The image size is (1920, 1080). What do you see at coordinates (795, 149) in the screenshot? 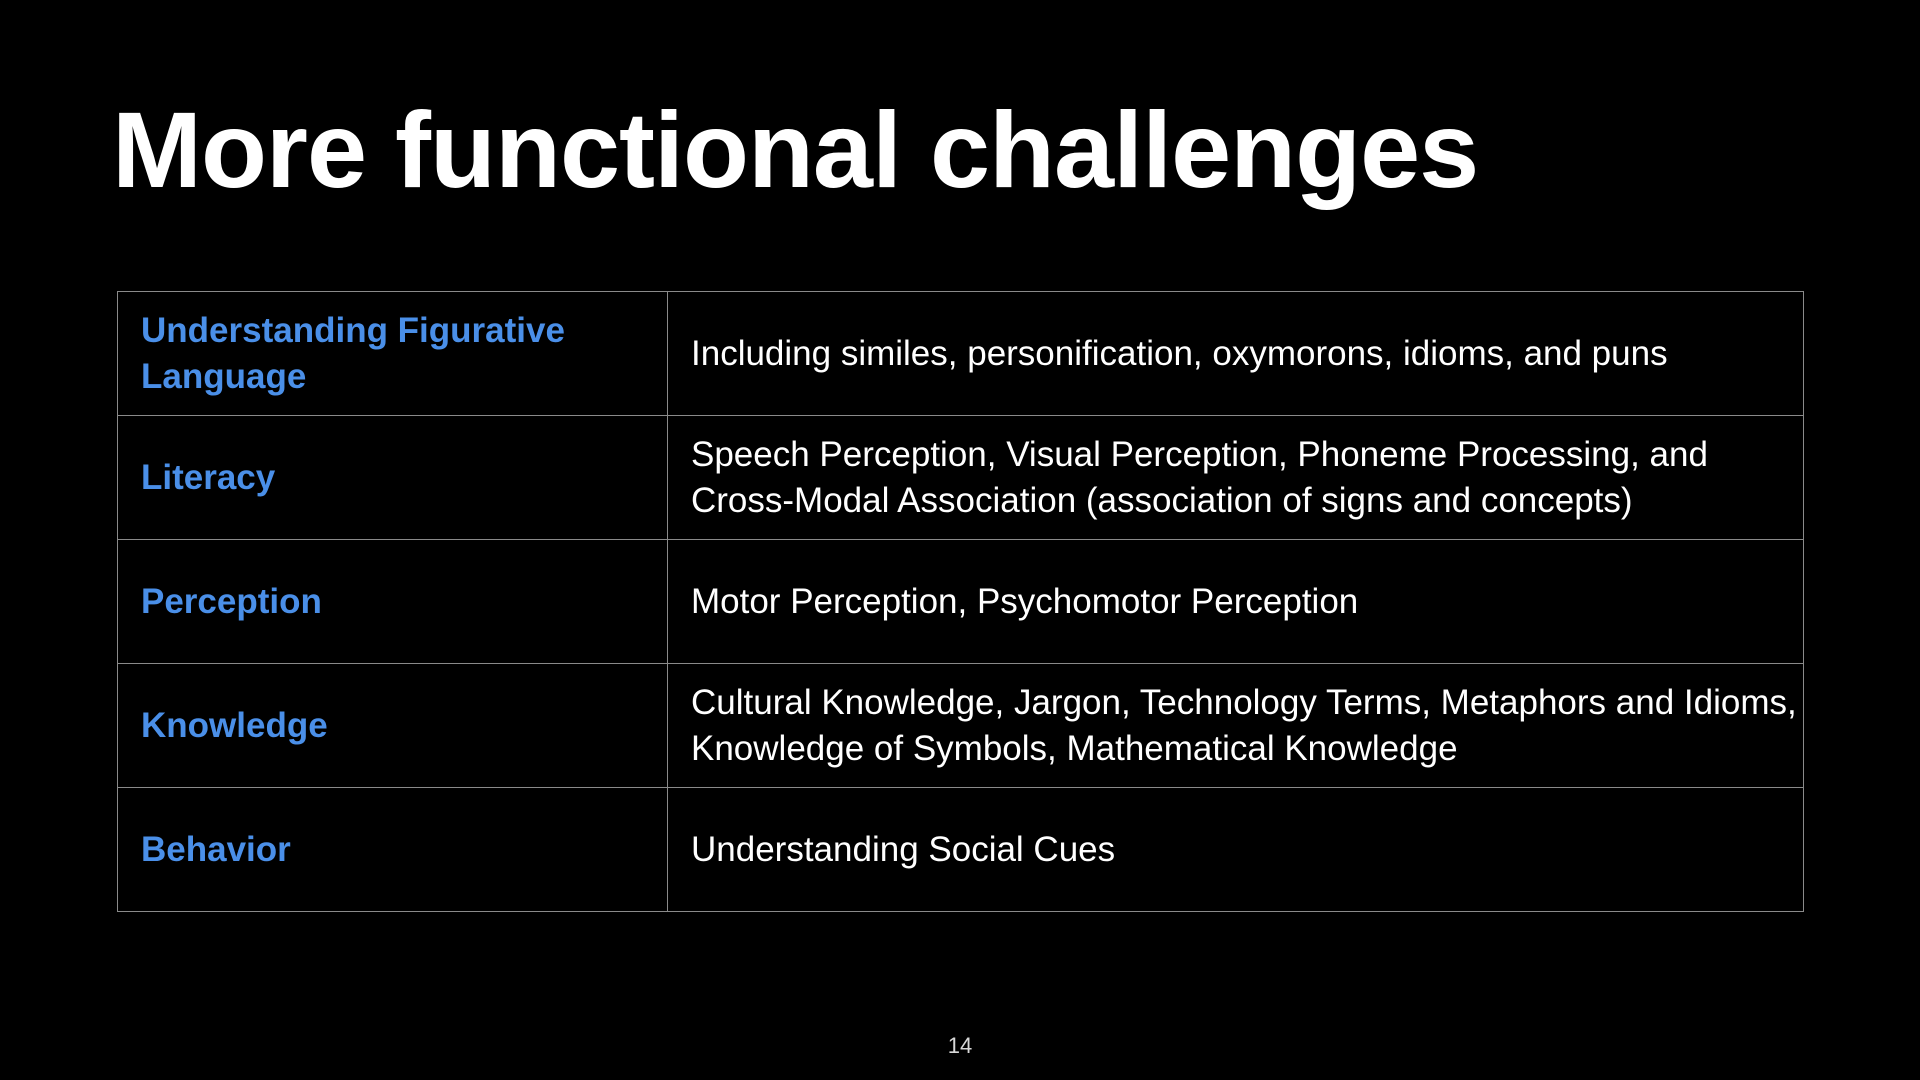
I see `slide-title: More functional challenges` at bounding box center [795, 149].